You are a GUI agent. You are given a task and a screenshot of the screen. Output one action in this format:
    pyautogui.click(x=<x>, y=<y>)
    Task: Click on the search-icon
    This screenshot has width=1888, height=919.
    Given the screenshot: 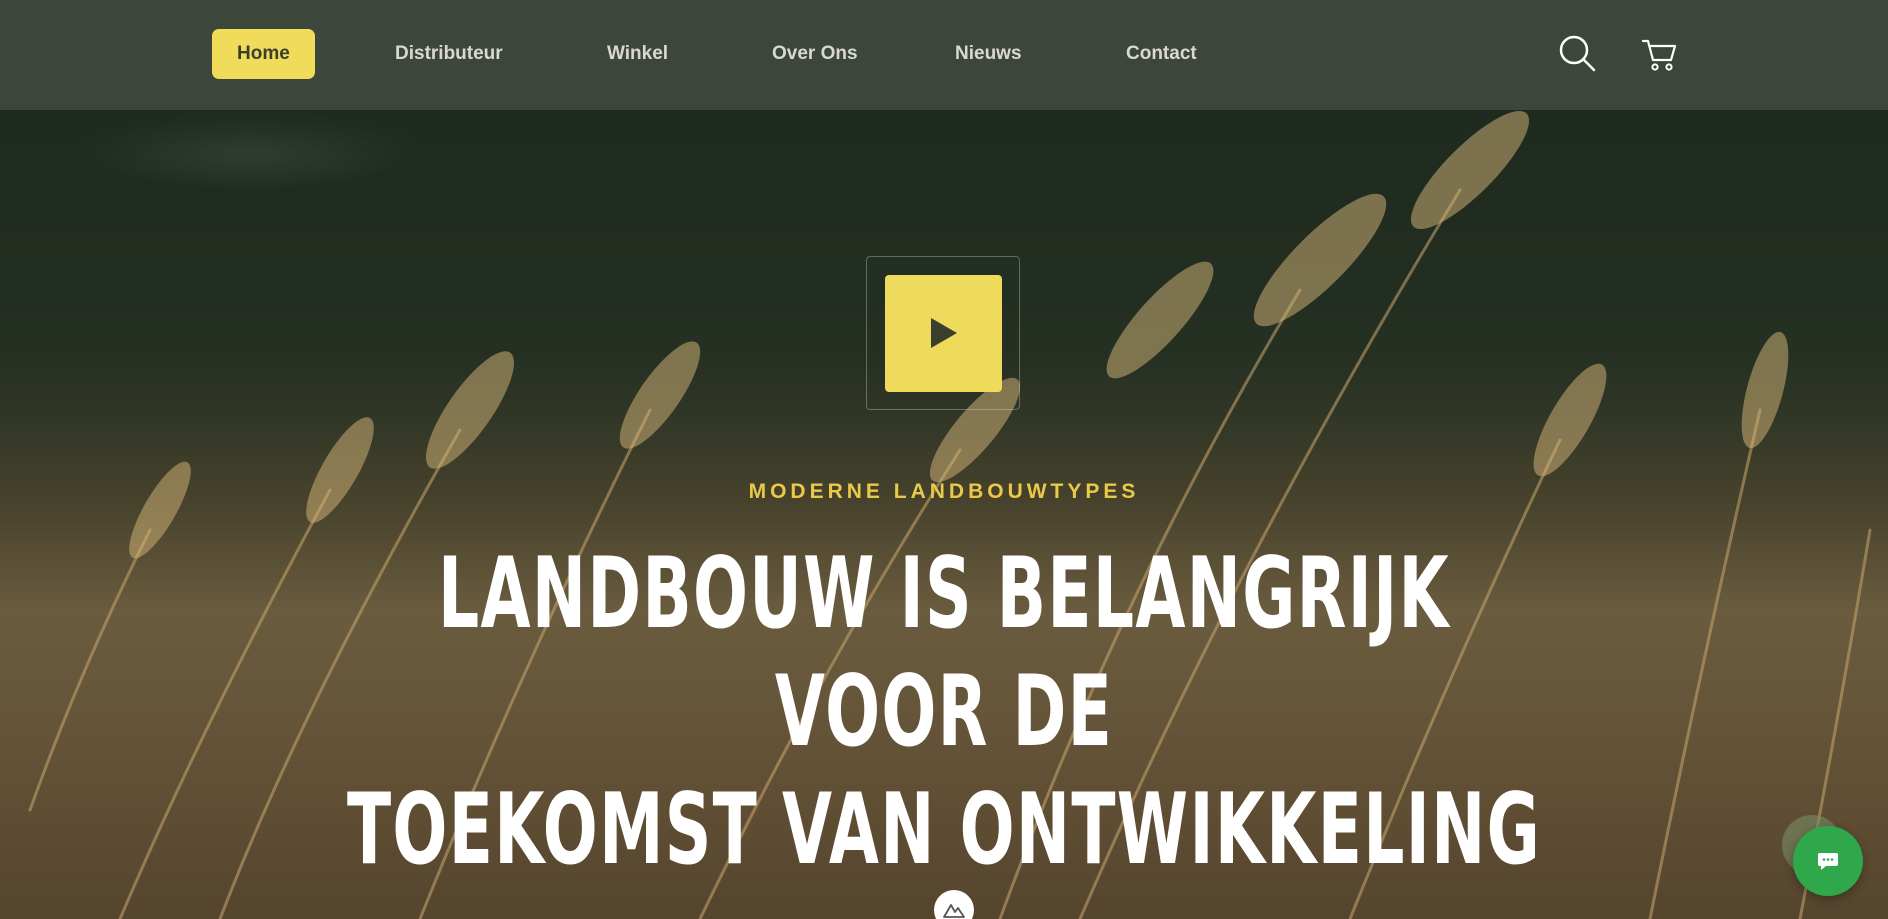 What is the action you would take?
    pyautogui.click(x=1578, y=54)
    